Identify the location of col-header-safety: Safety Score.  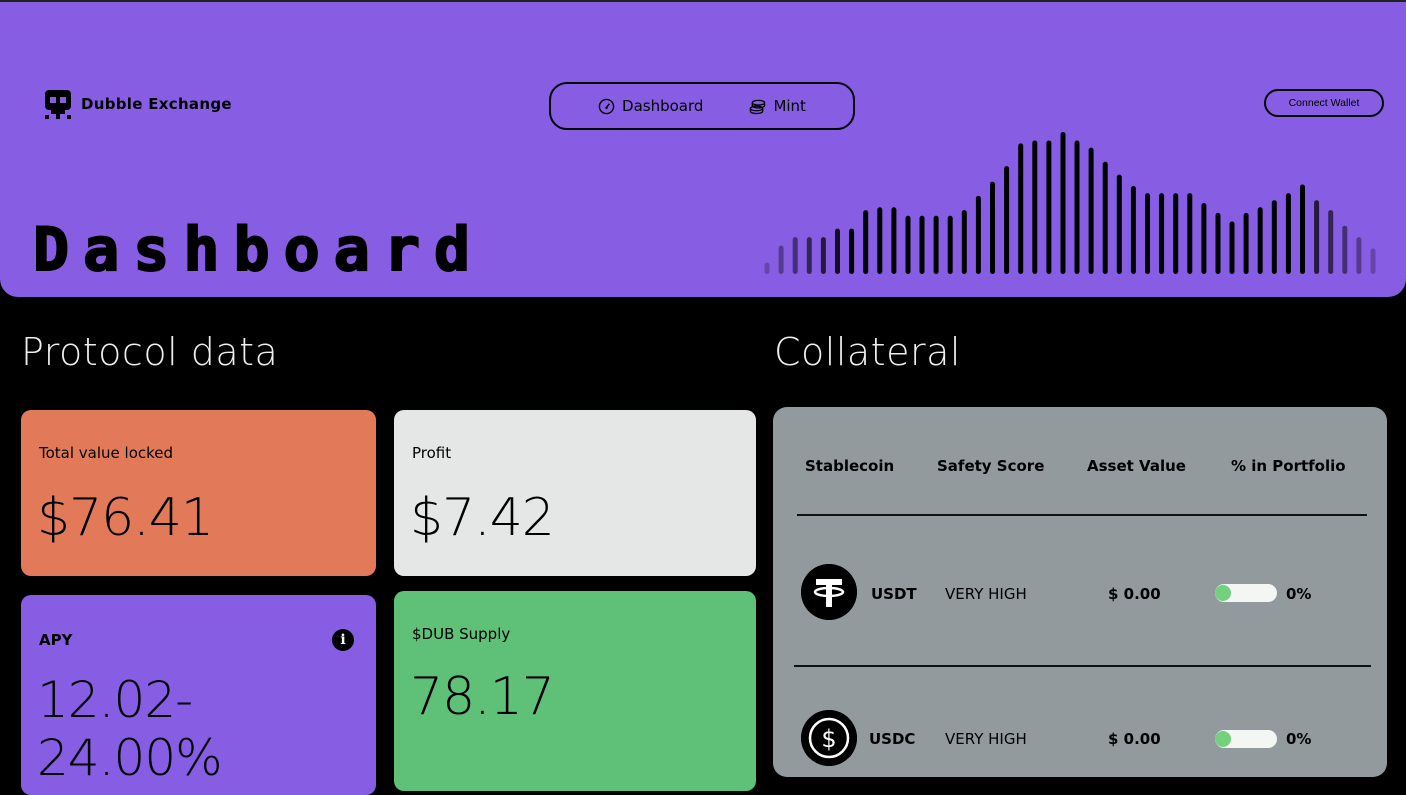
(991, 466).